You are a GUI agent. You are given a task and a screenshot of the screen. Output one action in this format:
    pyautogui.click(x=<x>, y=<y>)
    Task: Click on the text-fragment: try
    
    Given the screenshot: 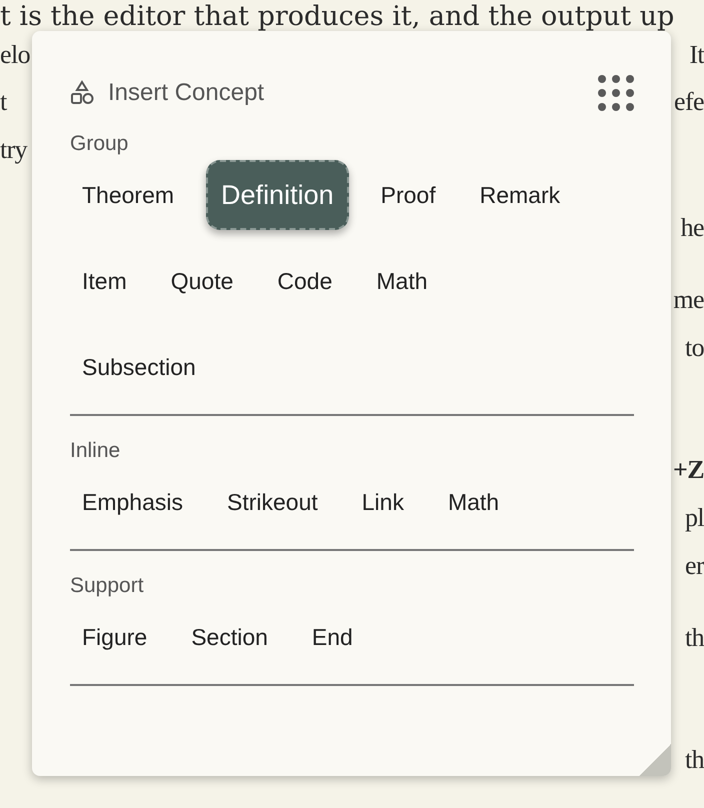 What is the action you would take?
    pyautogui.click(x=14, y=150)
    